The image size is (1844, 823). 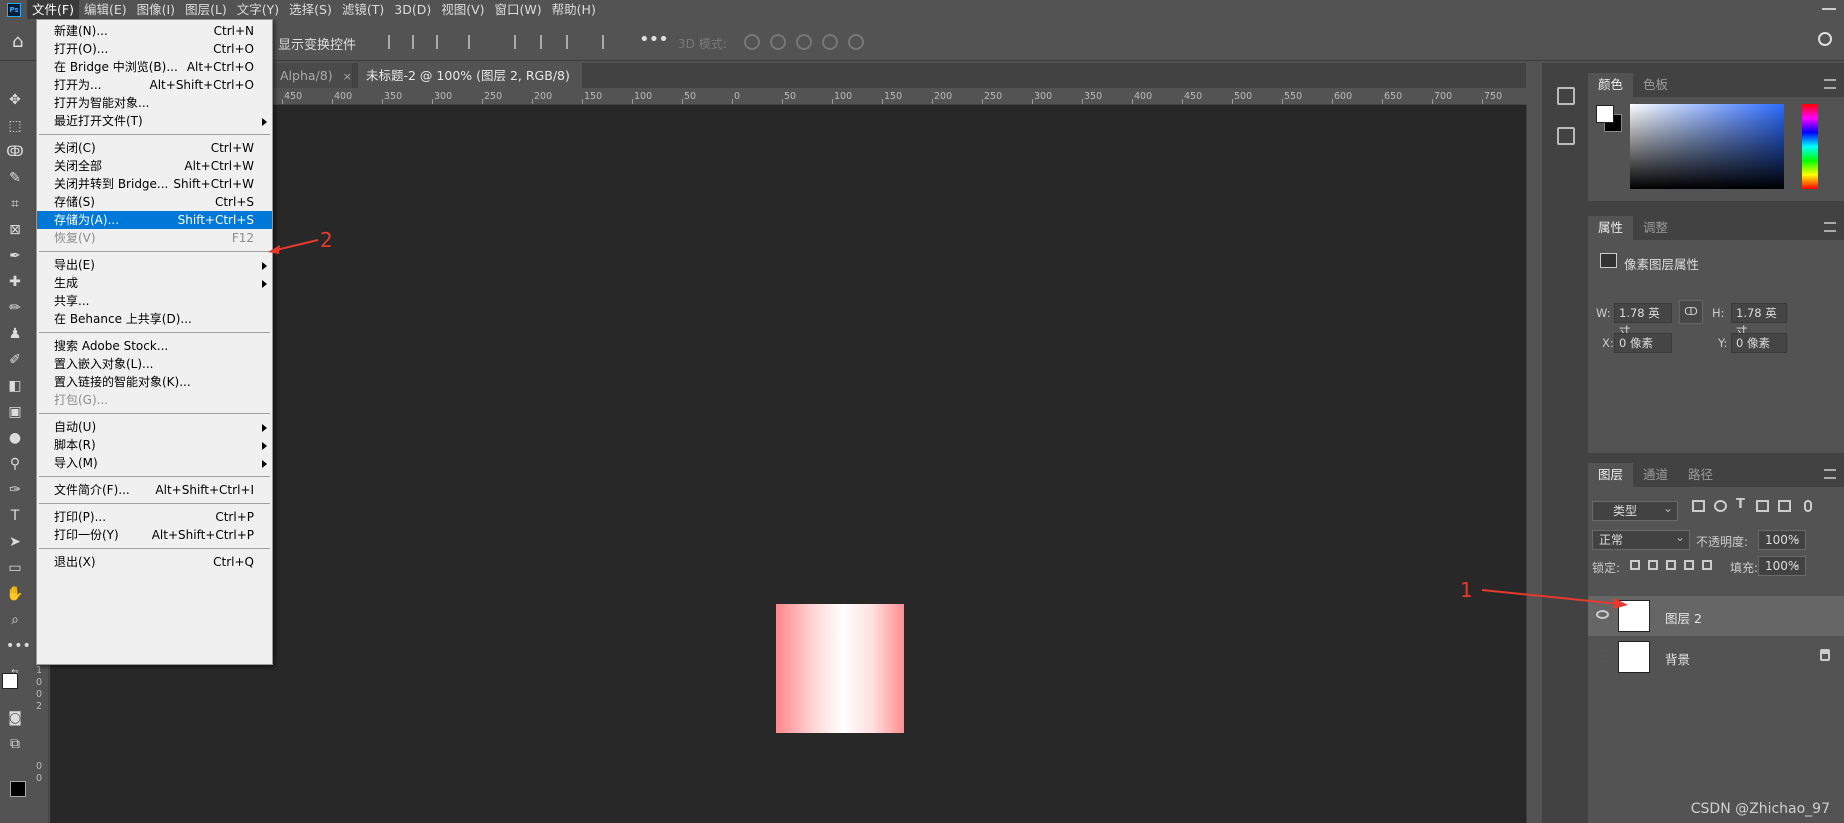 What do you see at coordinates (15, 334) in the screenshot?
I see `clone-stamp-tool-icon: ♟` at bounding box center [15, 334].